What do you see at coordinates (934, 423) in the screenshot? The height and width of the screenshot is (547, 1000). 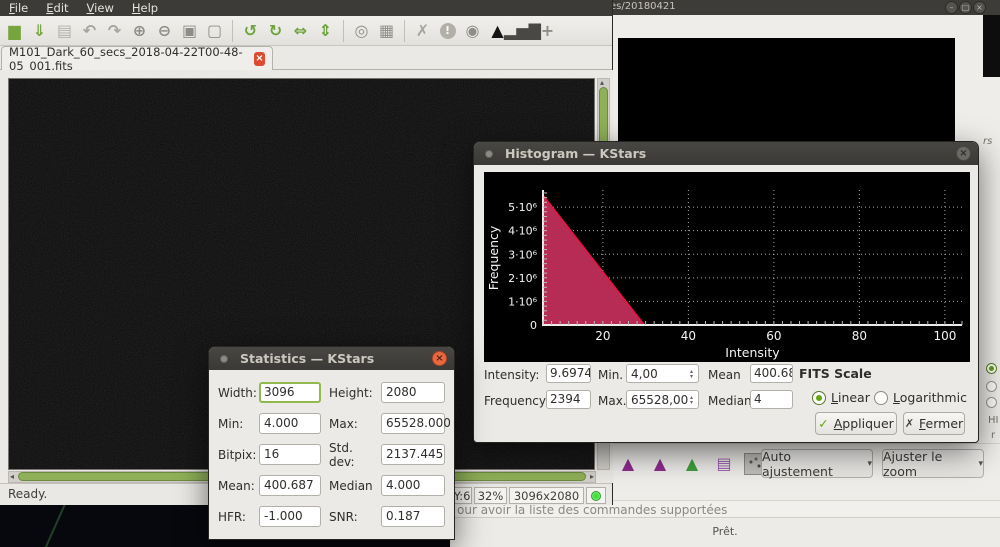 I see `close-button: ✗ Fermer` at bounding box center [934, 423].